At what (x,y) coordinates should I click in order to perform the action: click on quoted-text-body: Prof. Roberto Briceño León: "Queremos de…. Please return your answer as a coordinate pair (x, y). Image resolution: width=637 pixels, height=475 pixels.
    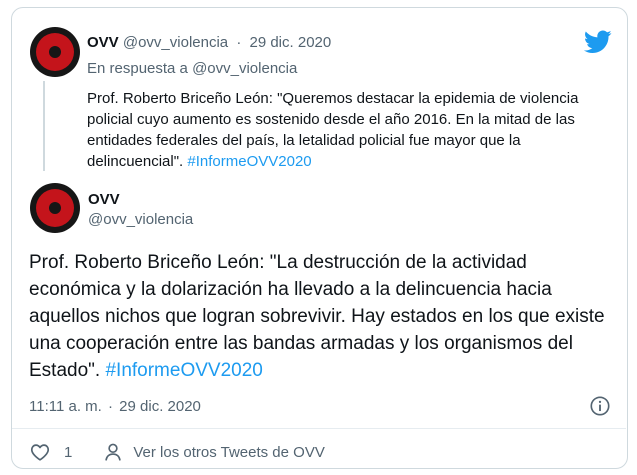
    Looking at the image, I should click on (333, 130).